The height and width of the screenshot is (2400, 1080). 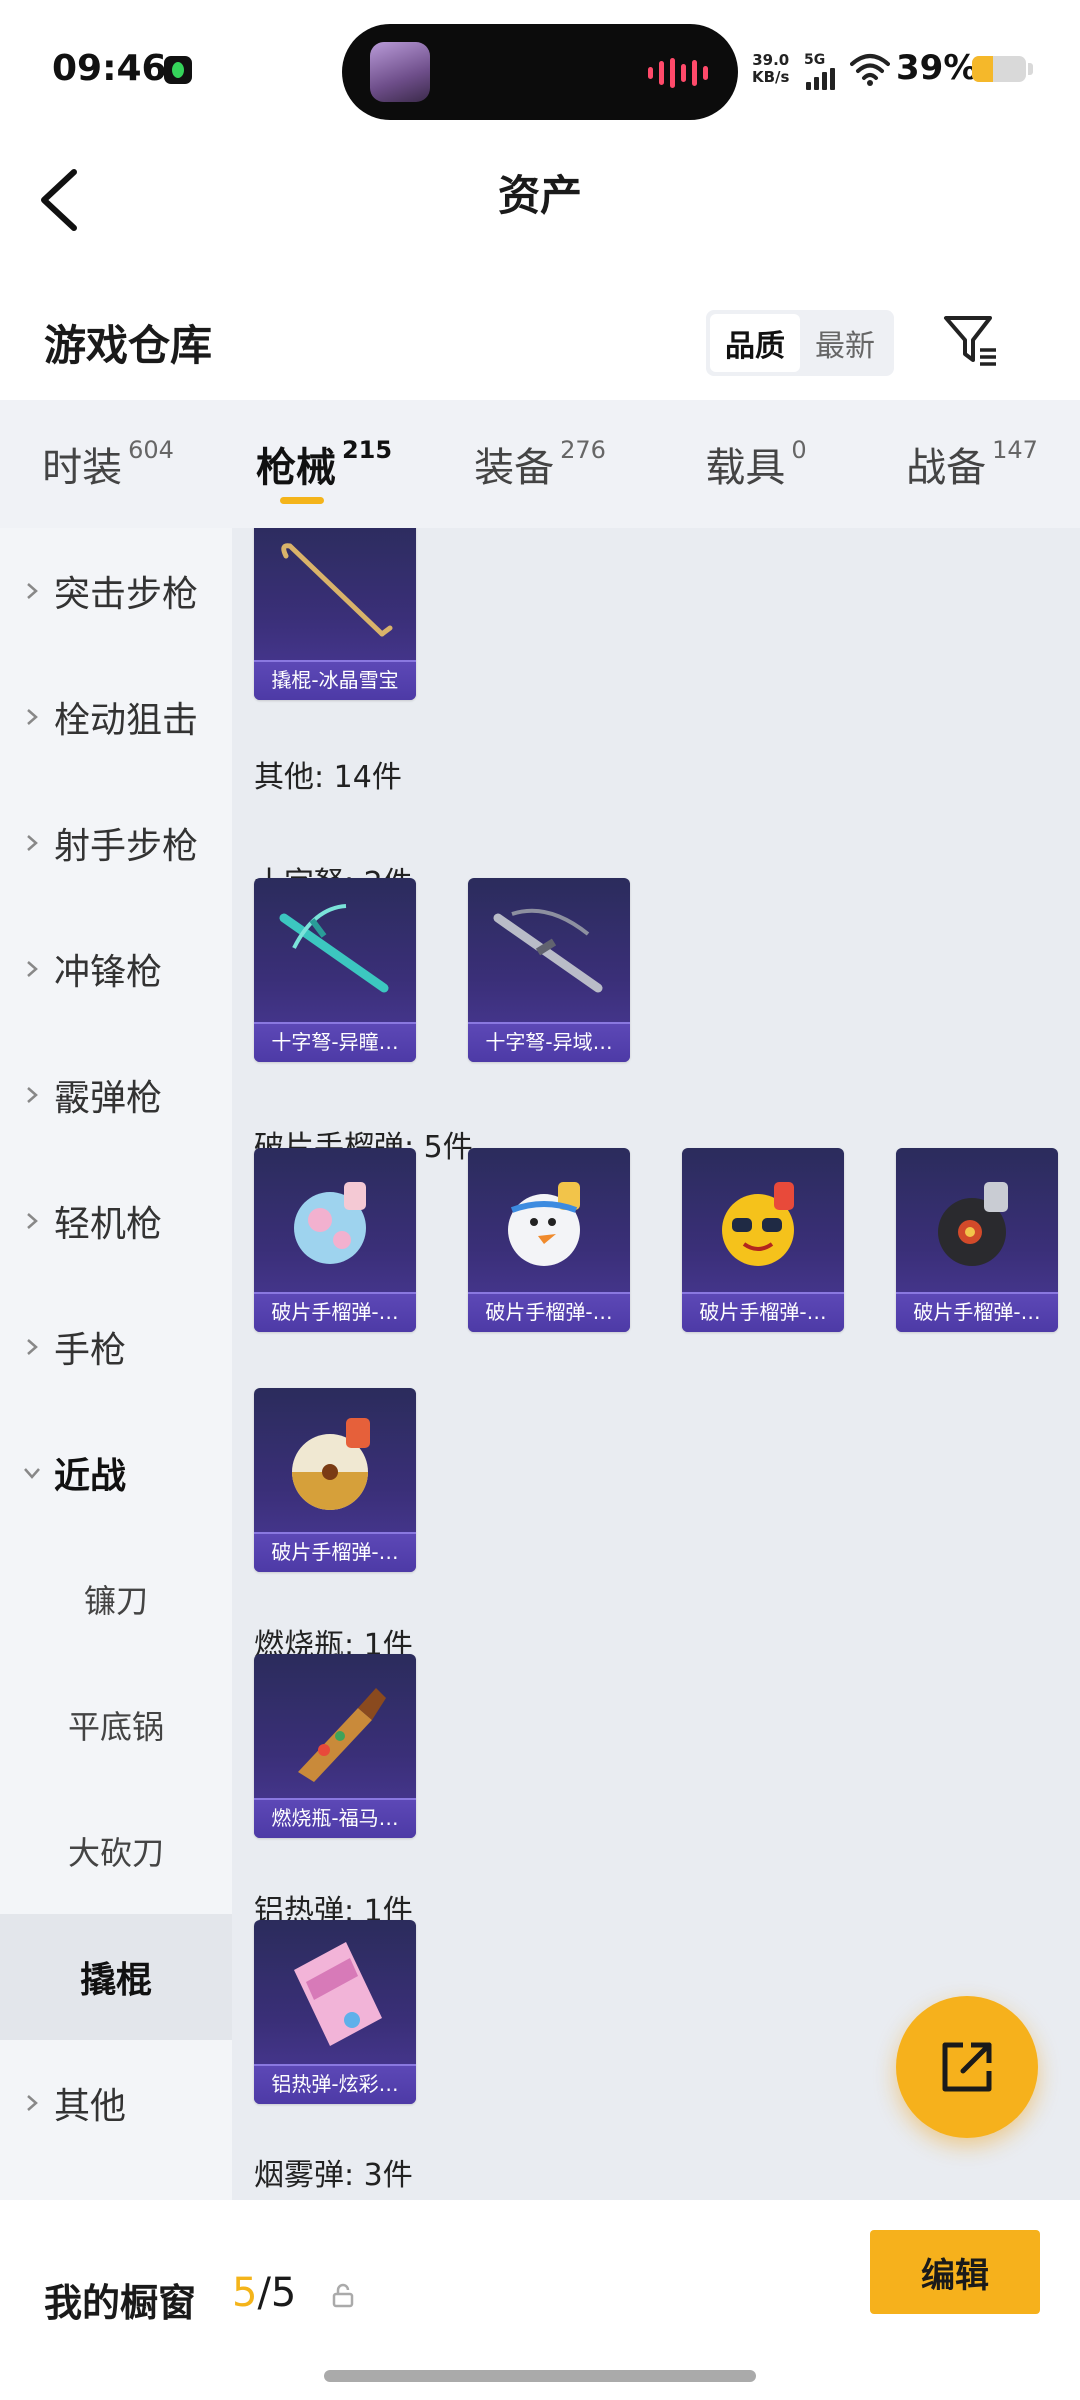 What do you see at coordinates (178, 70) in the screenshot?
I see `app-notification-icon` at bounding box center [178, 70].